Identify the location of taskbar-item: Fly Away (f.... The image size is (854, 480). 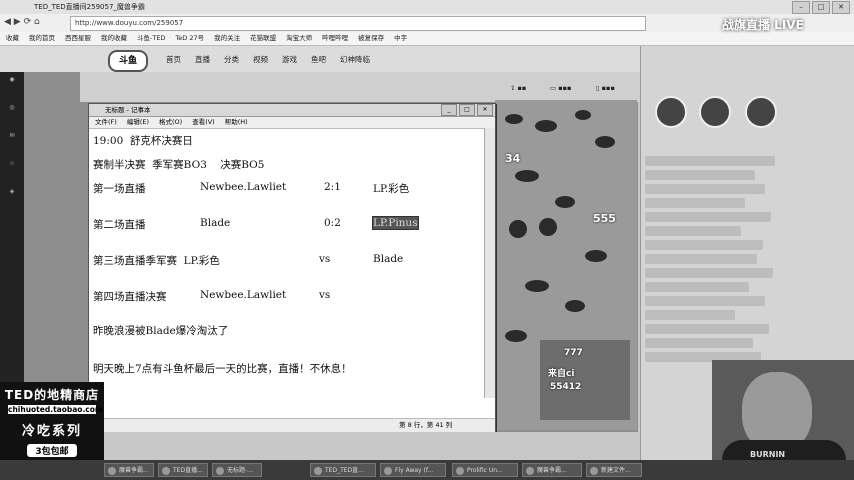
(413, 470).